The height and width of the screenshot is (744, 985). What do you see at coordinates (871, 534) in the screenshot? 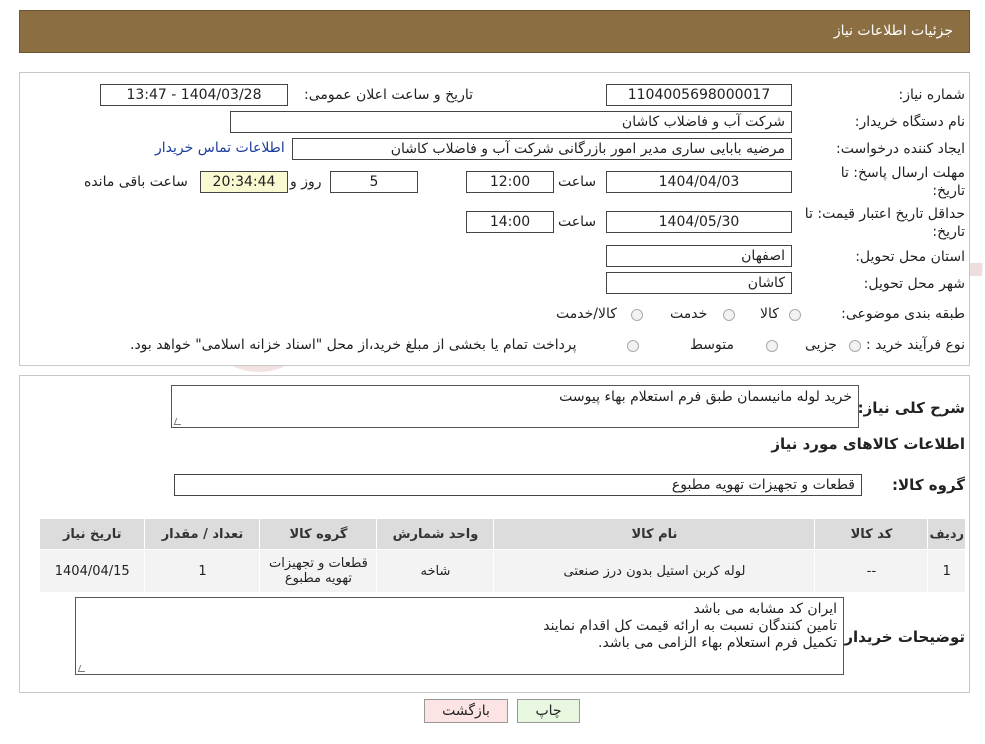
I see `col-code: کد کالا` at bounding box center [871, 534].